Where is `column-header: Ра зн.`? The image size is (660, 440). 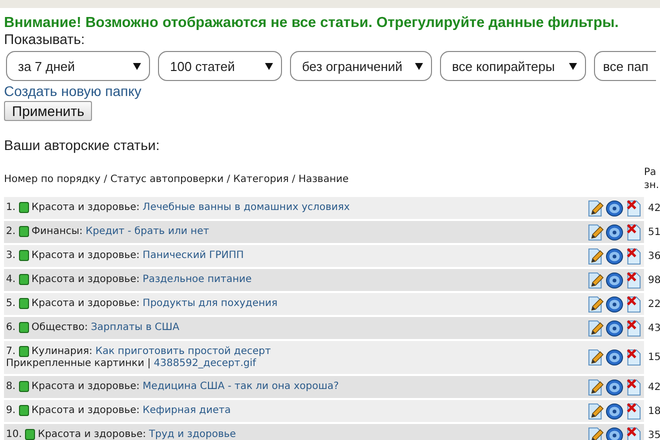 column-header: Ра зн. is located at coordinates (652, 179).